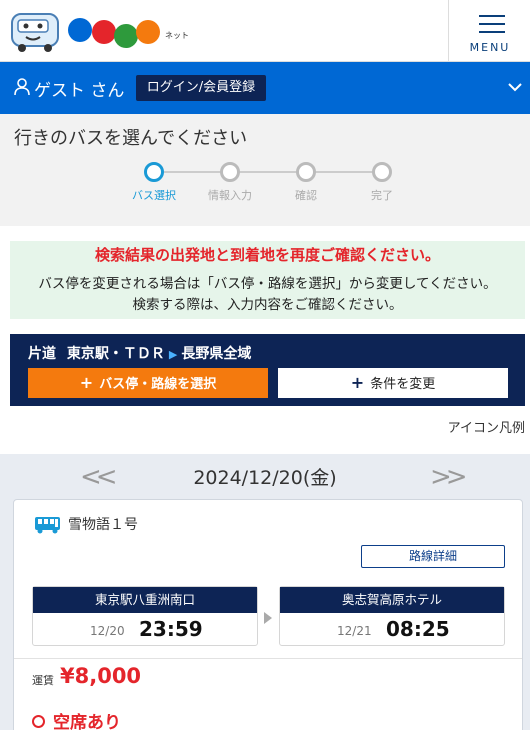 The width and height of the screenshot is (530, 730). What do you see at coordinates (201, 88) in the screenshot?
I see `login-register-button: ログイン/会員登録` at bounding box center [201, 88].